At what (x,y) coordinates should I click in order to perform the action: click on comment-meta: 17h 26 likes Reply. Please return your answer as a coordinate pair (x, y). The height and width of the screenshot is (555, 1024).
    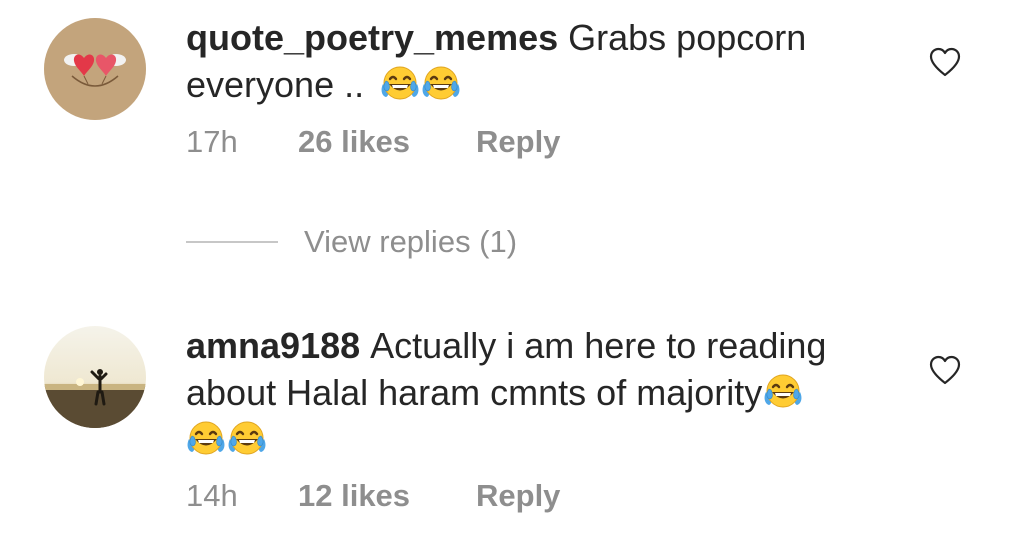
    Looking at the image, I should click on (373, 142).